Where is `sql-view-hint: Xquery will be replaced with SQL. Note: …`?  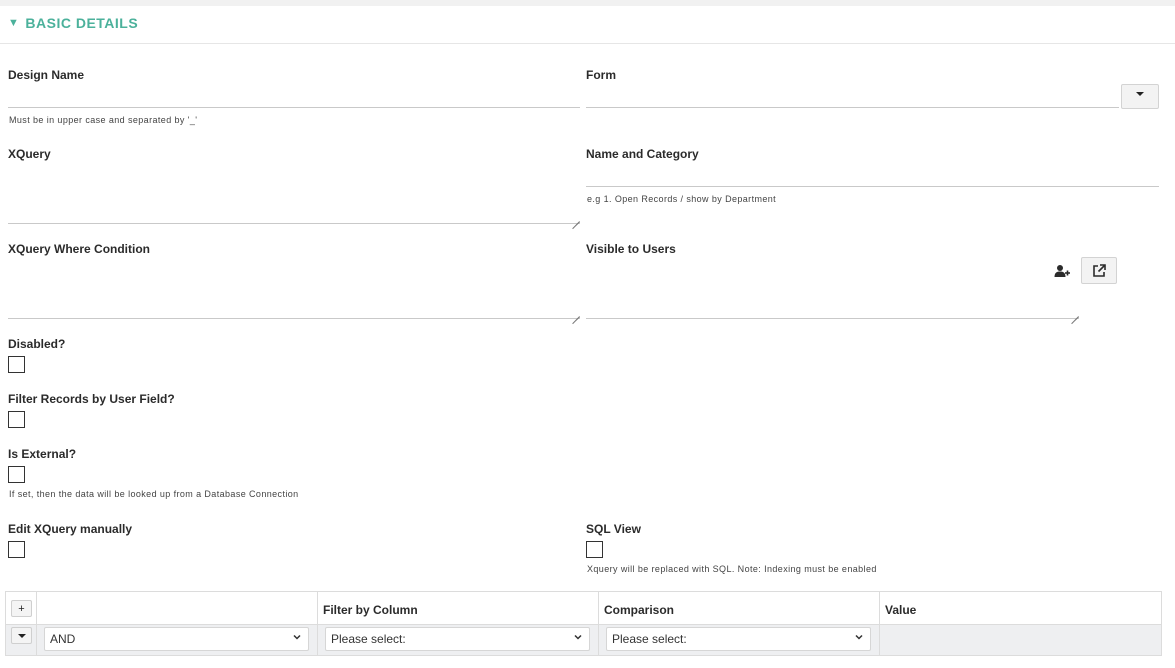 sql-view-hint: Xquery will be replaced with SQL. Note: … is located at coordinates (732, 569).